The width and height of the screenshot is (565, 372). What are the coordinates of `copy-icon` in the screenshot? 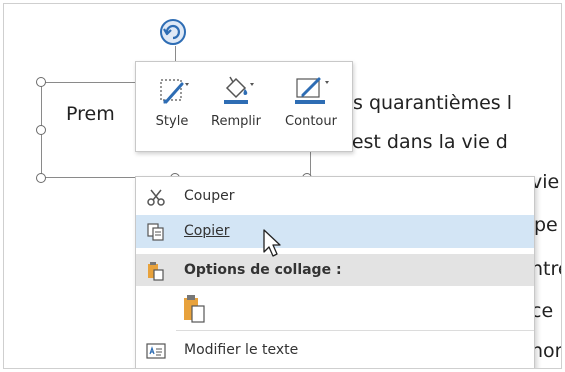 It's located at (155, 232).